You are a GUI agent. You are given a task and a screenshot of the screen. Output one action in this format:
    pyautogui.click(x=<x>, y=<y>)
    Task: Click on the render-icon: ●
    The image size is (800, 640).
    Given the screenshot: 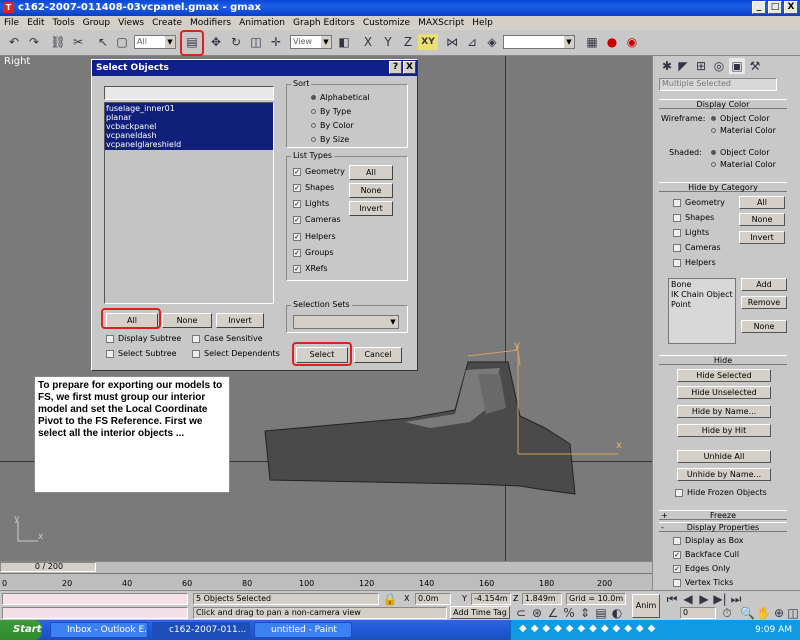 What is the action you would take?
    pyautogui.click(x=612, y=42)
    